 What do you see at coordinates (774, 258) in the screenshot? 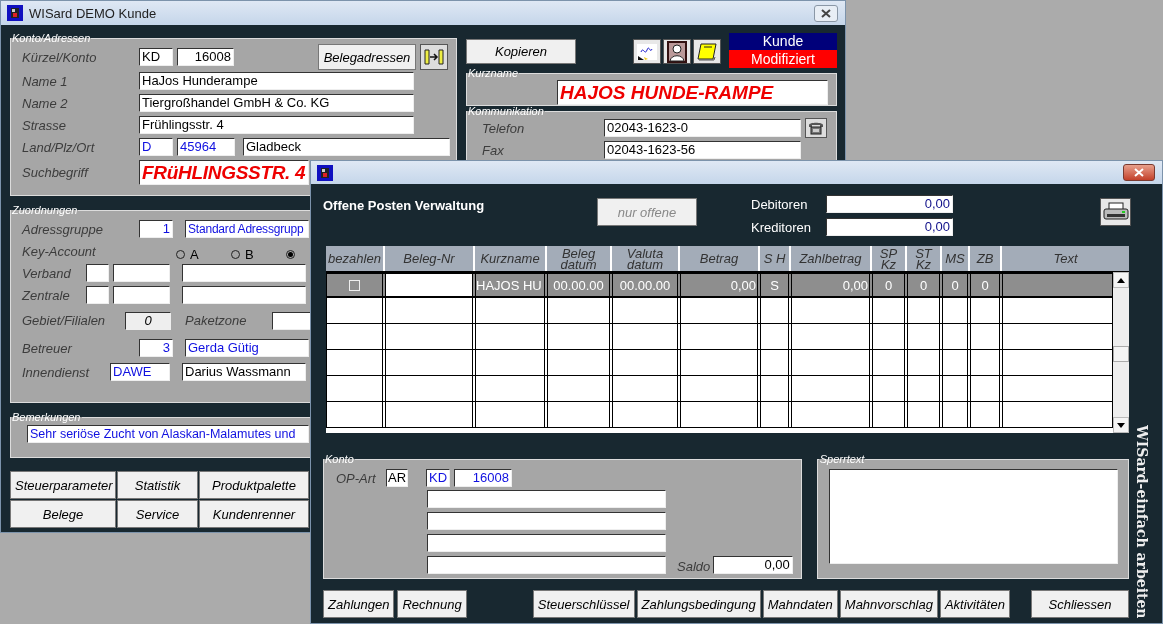
I see `column-header: S H` at bounding box center [774, 258].